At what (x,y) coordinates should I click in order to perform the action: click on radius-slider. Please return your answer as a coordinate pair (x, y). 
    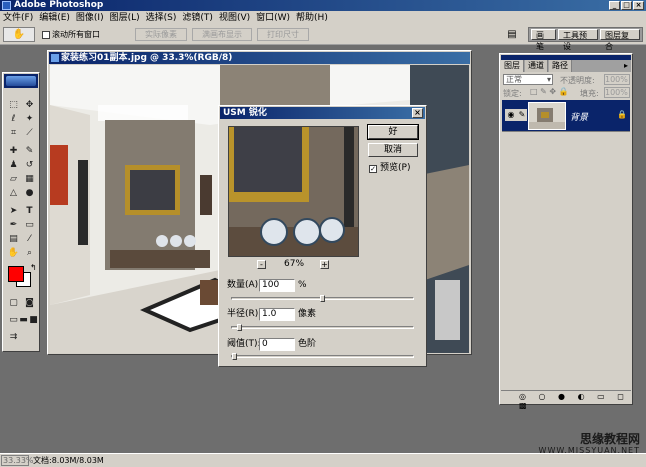
    Looking at the image, I should click on (322, 327).